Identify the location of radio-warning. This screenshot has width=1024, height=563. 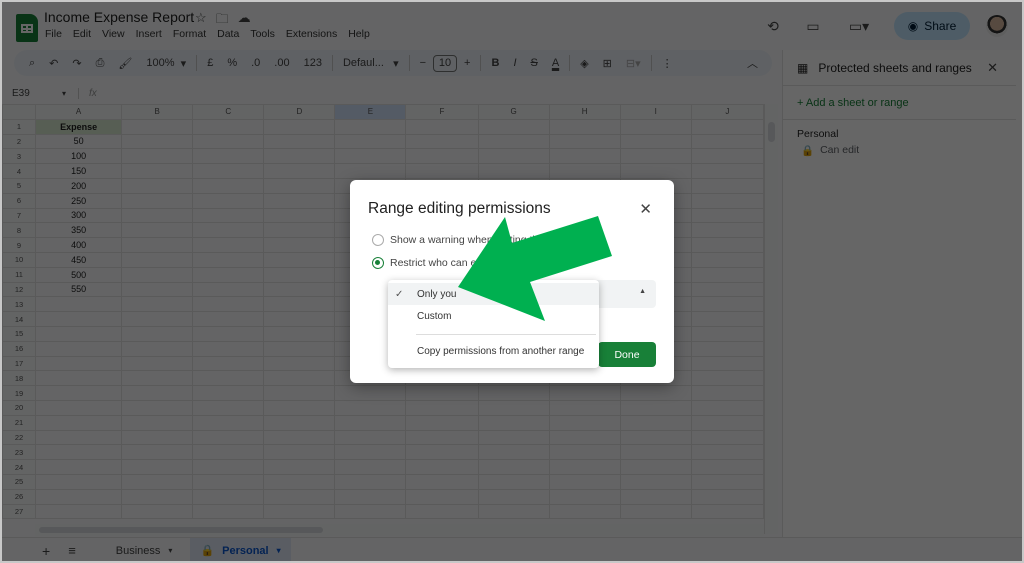
(378, 240).